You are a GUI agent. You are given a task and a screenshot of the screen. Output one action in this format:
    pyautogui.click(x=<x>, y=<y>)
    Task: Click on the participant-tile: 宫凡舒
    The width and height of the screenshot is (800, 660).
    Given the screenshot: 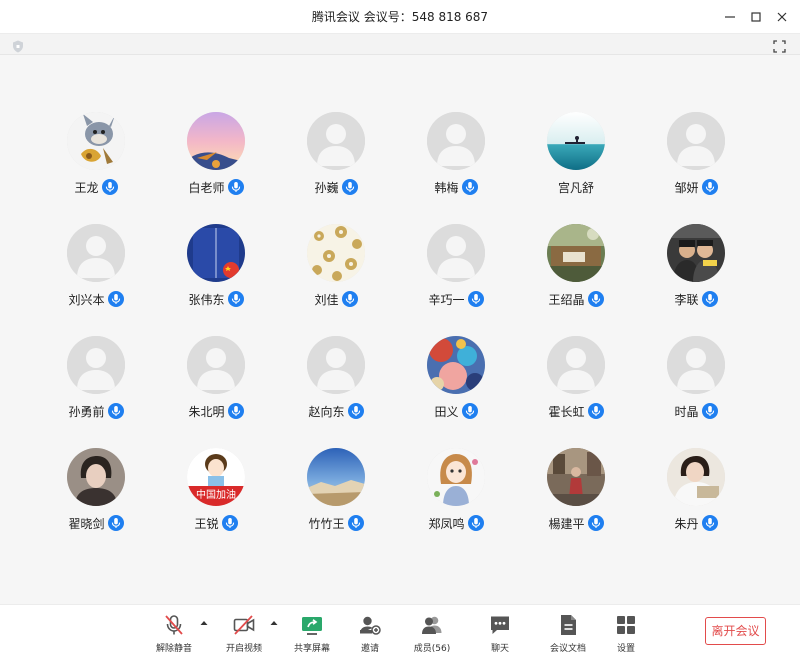 What is the action you would take?
    pyautogui.click(x=576, y=168)
    